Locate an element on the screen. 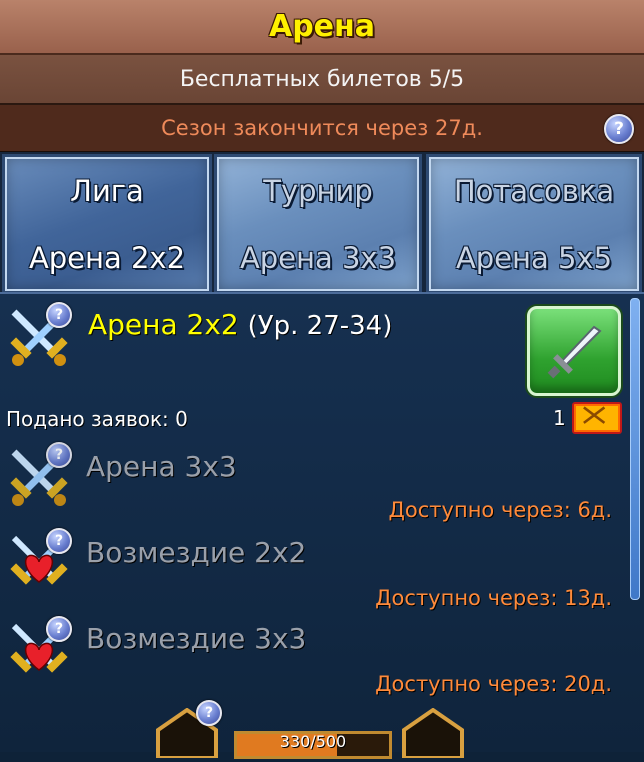 The width and height of the screenshot is (644, 762). free-tickets-bar: Бесплатных билетов 5/5 is located at coordinates (322, 80).